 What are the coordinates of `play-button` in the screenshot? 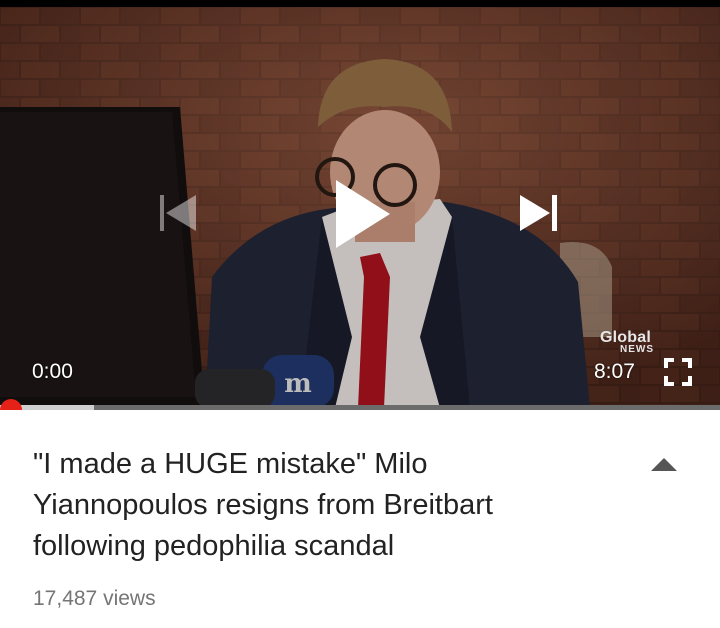 It's located at (363, 214).